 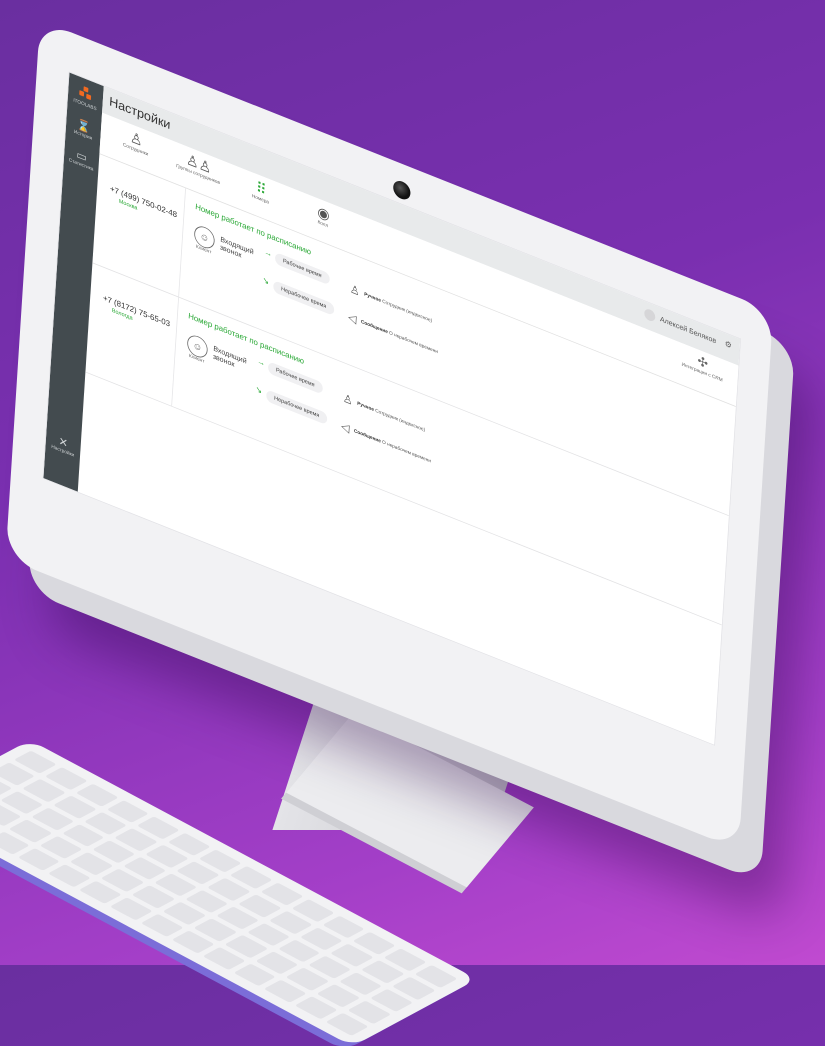 I want to click on gear-icon: ⚙, so click(x=728, y=344).